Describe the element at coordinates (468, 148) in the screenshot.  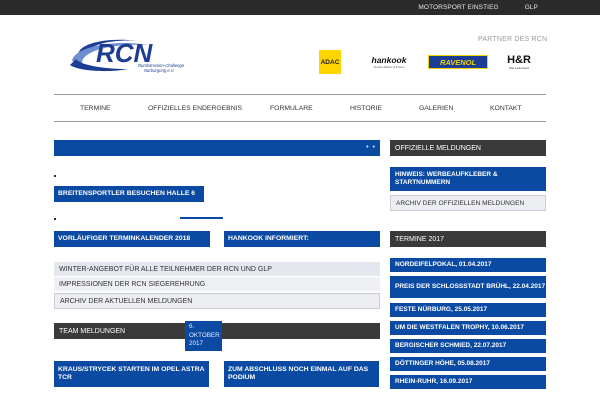
I see `official-news-heading: OFFIZIELLE MELDUNGEN` at that location.